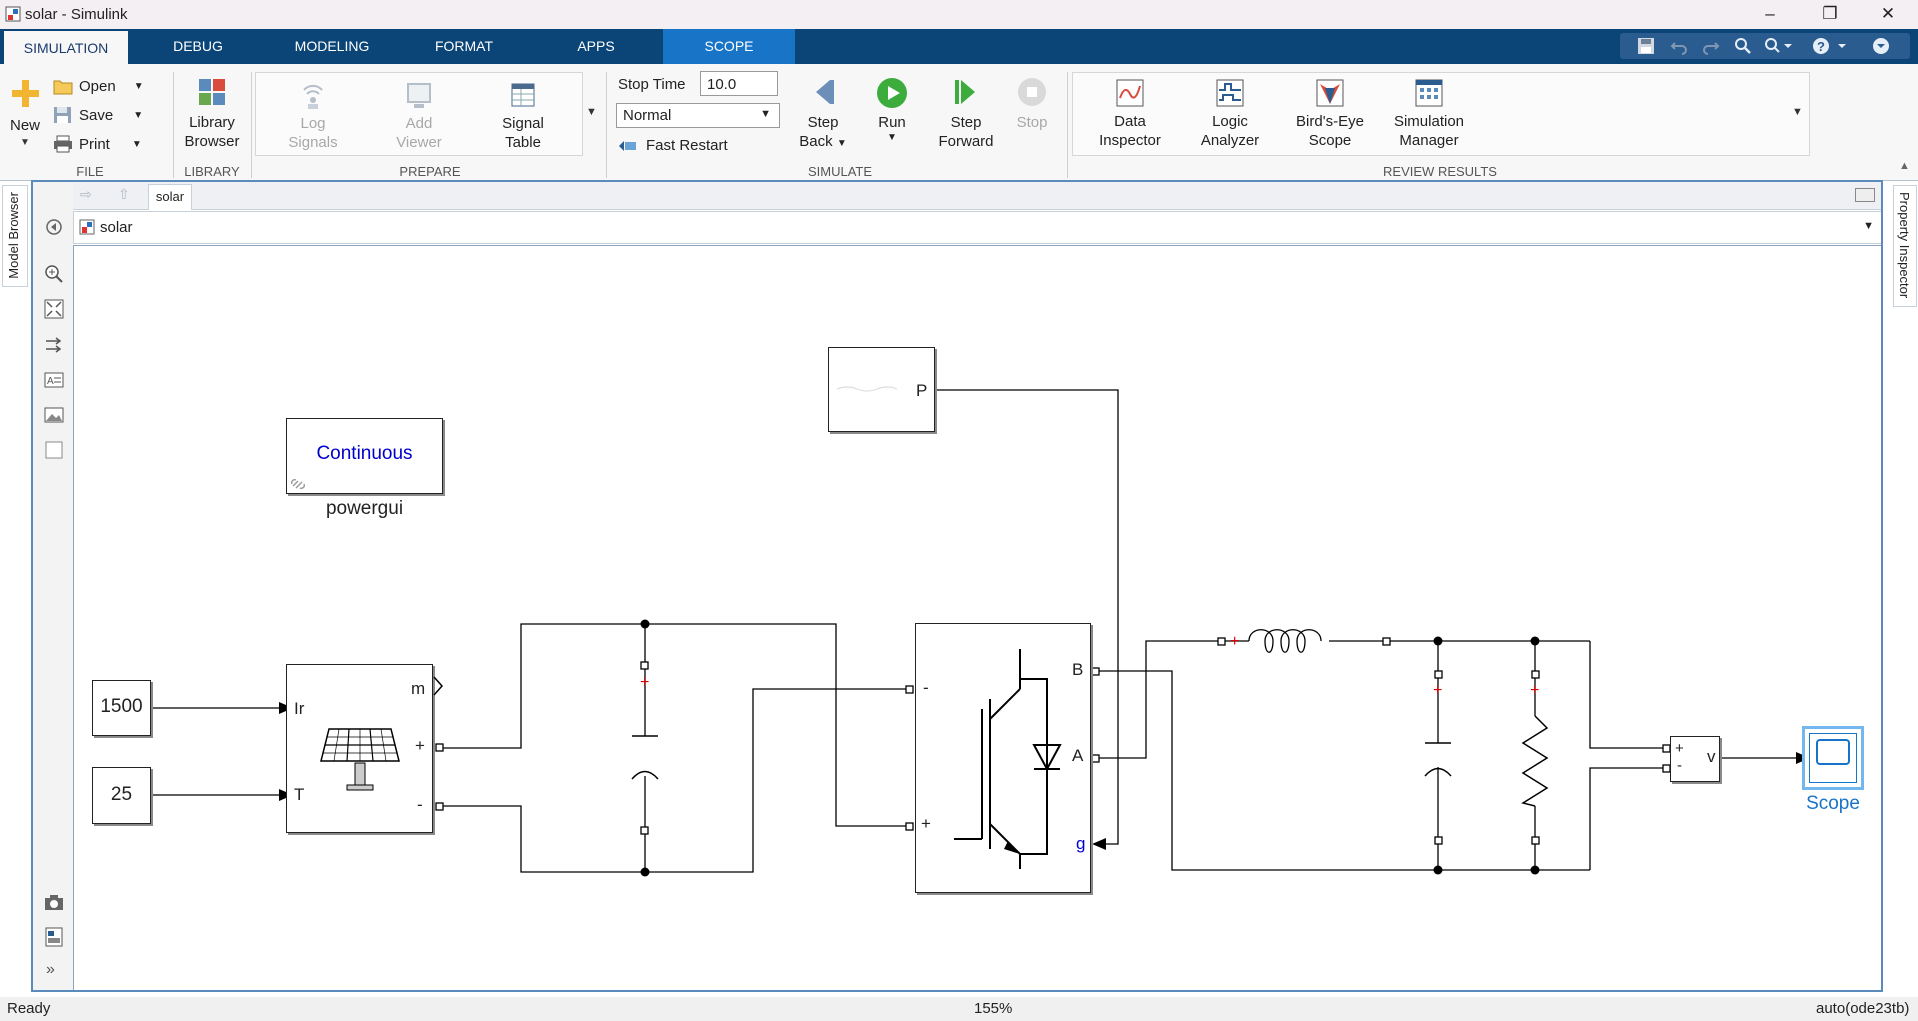  What do you see at coordinates (138, 86) in the screenshot?
I see `open-dropdown-icon: ▼` at bounding box center [138, 86].